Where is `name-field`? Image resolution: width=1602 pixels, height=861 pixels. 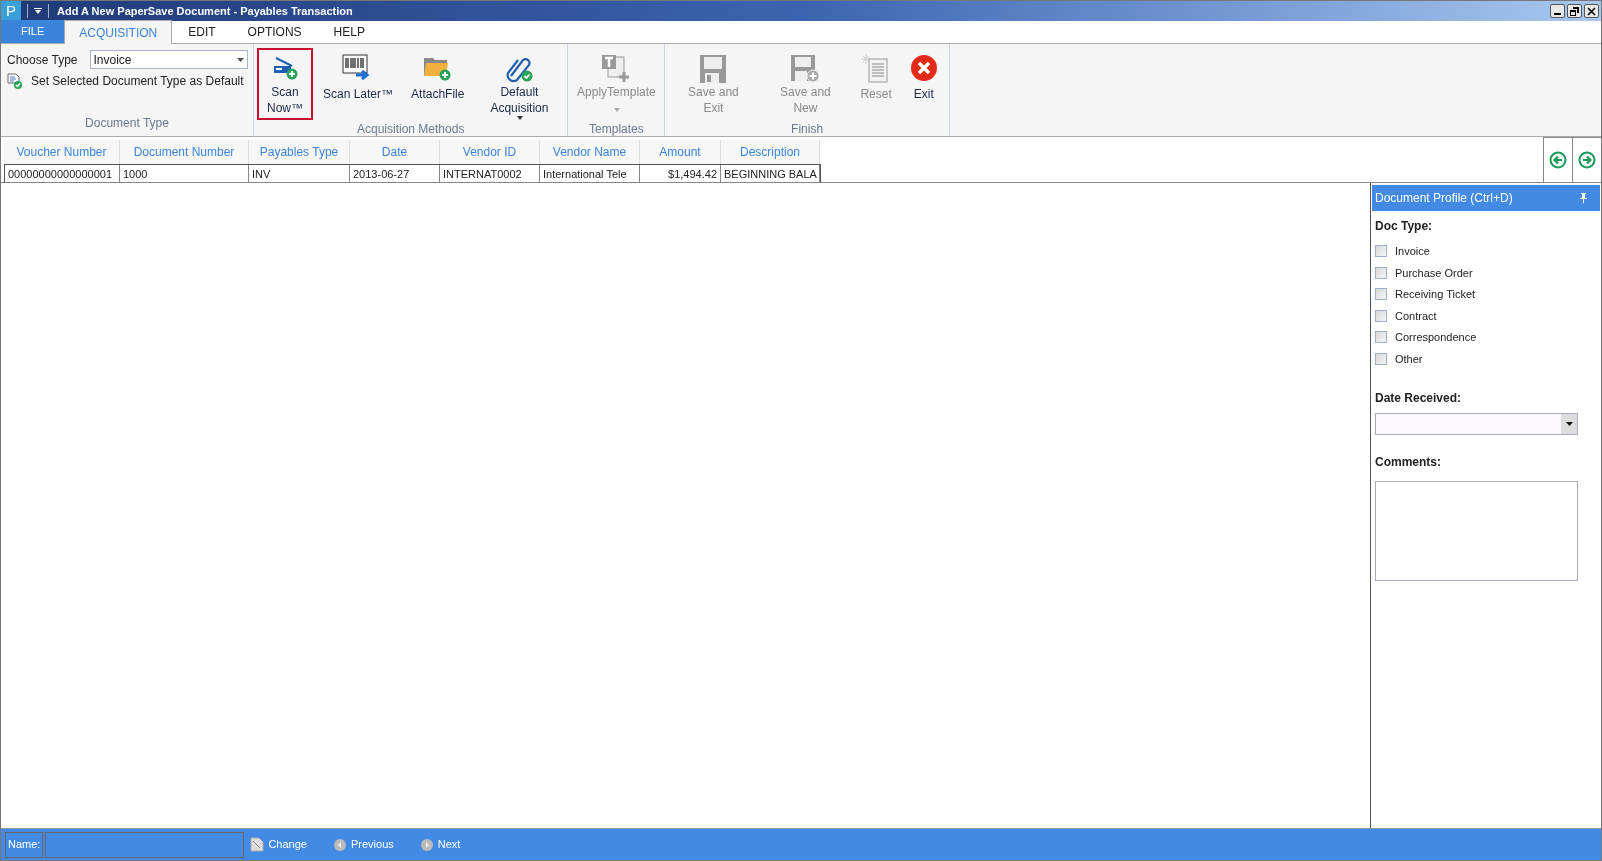 name-field is located at coordinates (145, 844).